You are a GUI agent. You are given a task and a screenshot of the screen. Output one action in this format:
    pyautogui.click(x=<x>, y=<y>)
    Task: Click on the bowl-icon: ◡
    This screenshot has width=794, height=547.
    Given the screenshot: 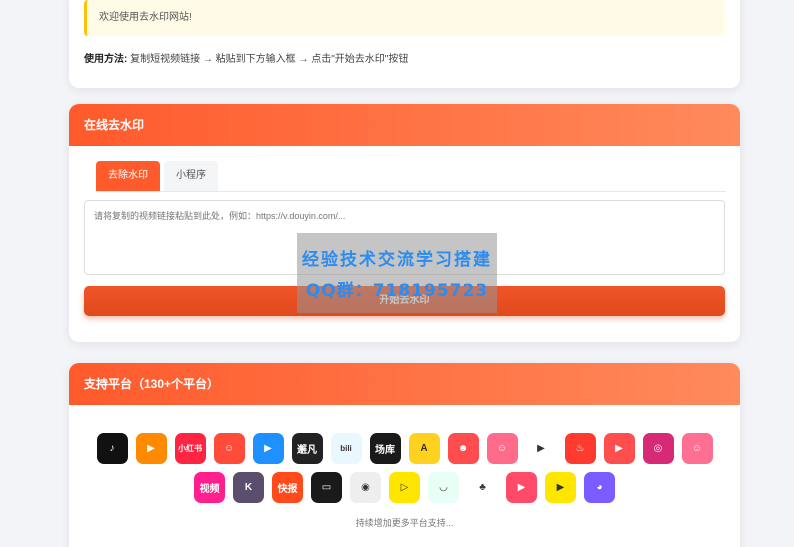 What is the action you would take?
    pyautogui.click(x=443, y=487)
    